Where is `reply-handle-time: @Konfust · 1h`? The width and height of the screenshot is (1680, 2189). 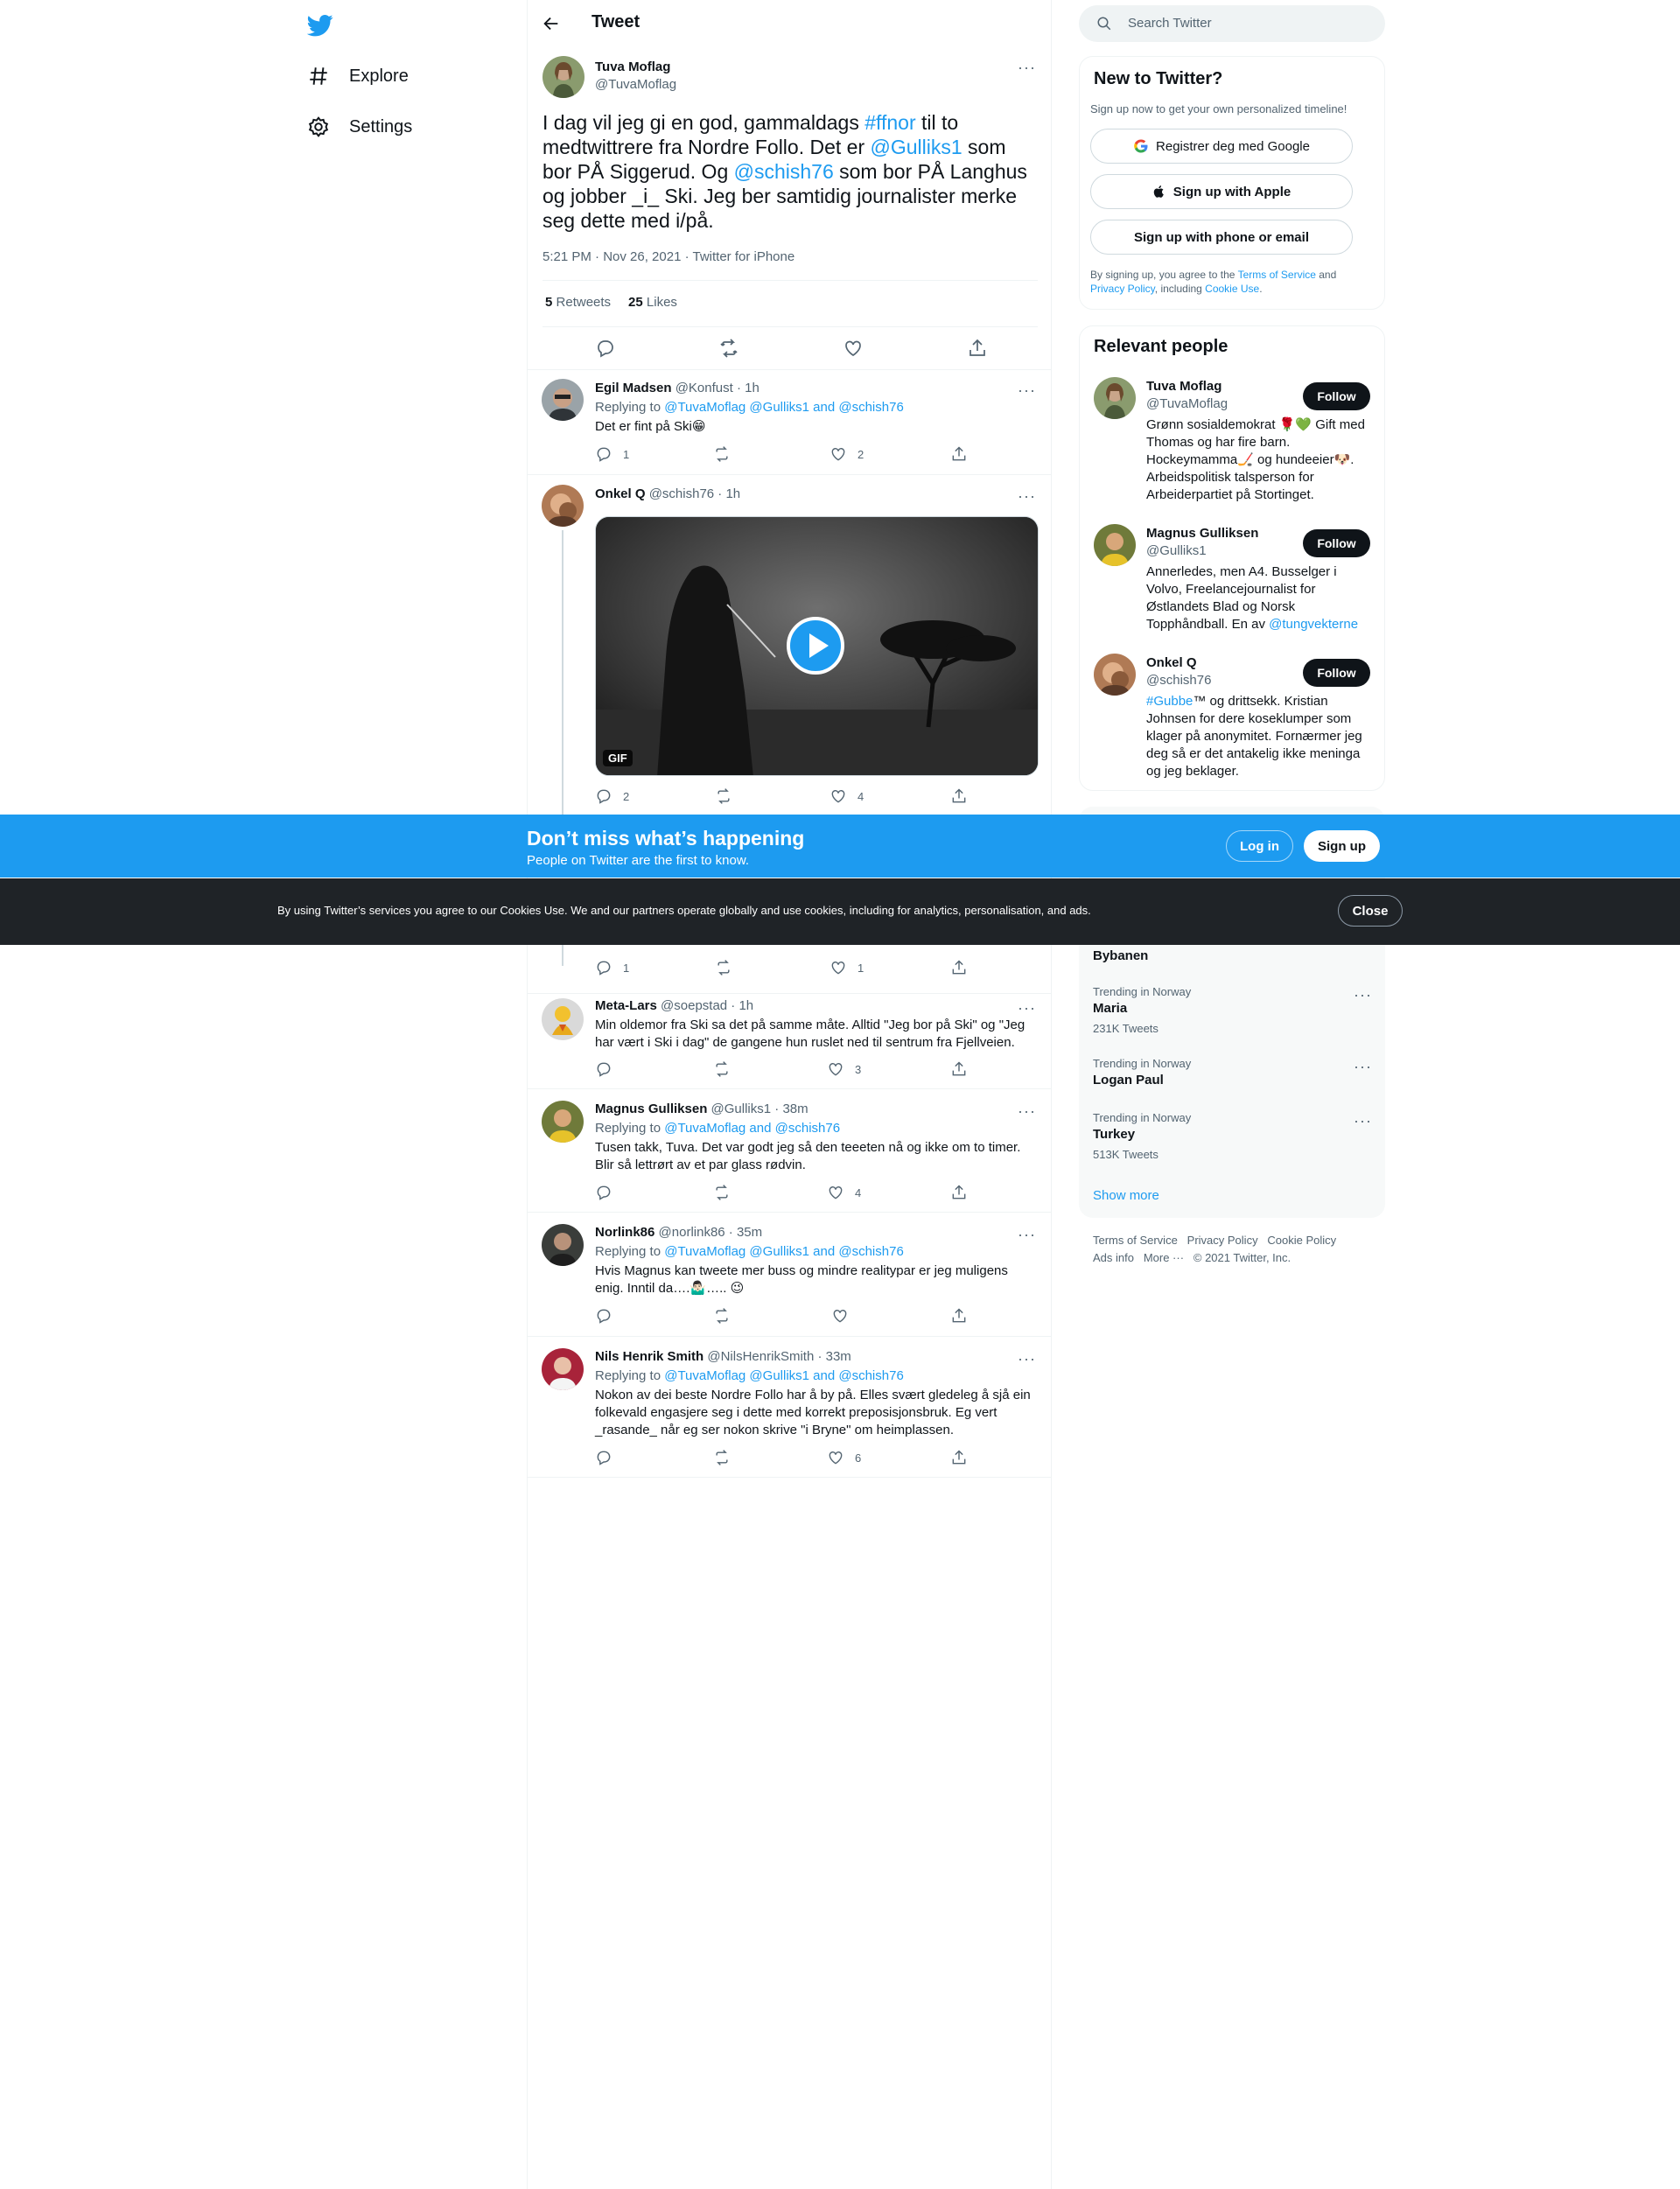
reply-handle-time: @Konfust · 1h is located at coordinates (718, 388).